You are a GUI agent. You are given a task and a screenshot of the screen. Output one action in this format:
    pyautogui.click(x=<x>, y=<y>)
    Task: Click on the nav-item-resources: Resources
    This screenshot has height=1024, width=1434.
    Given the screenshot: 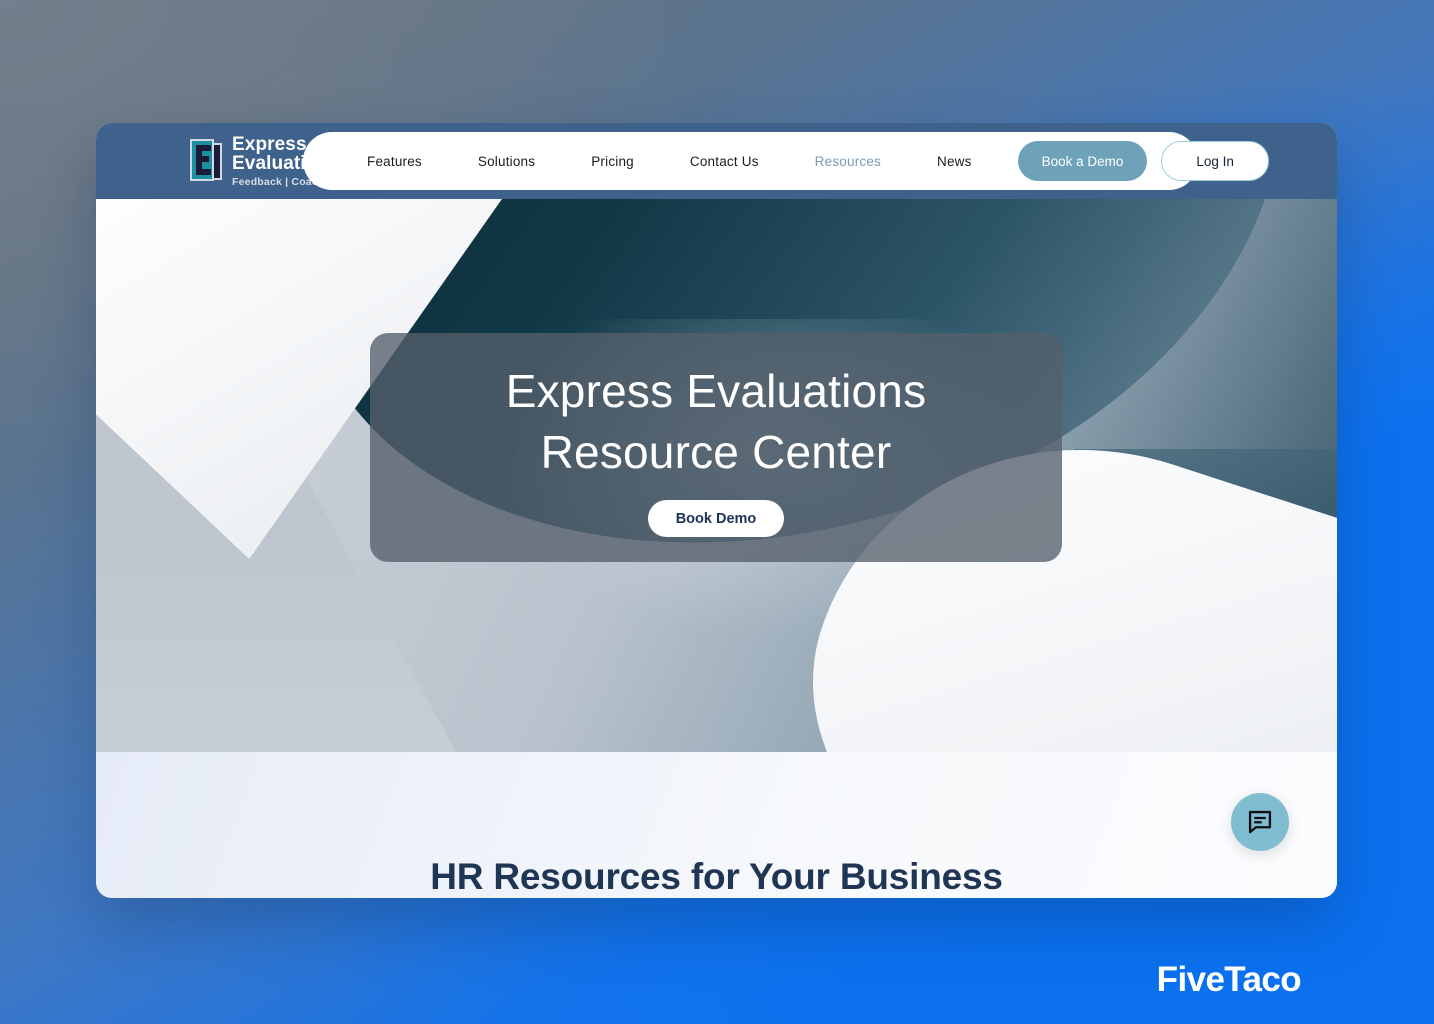 What is the action you would take?
    pyautogui.click(x=848, y=161)
    